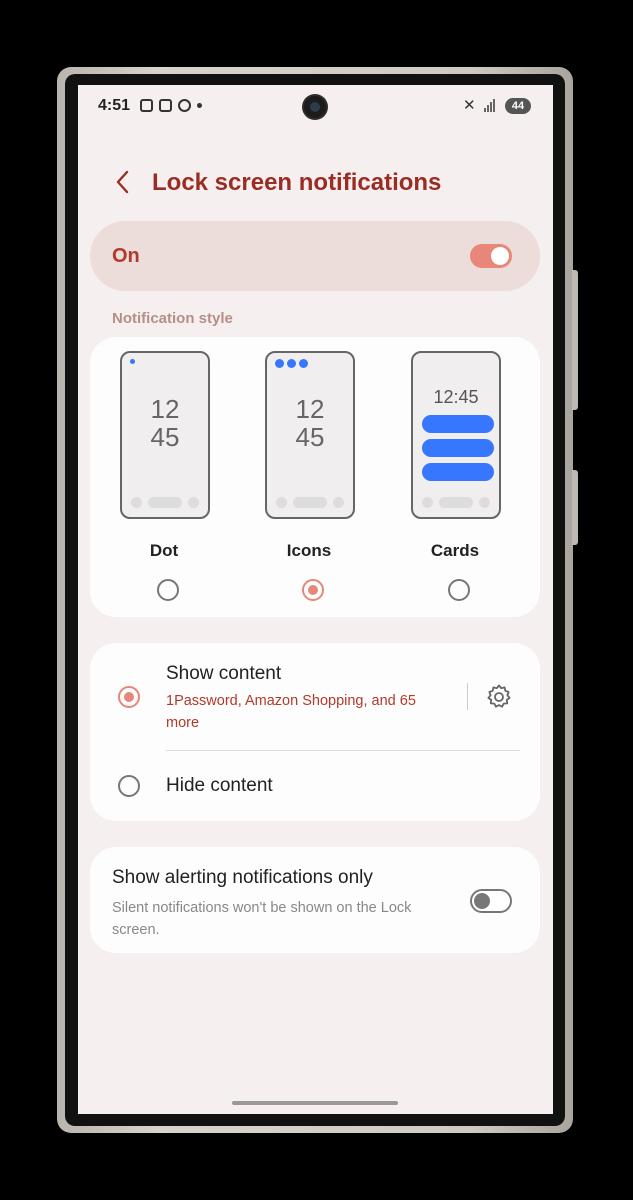 The image size is (633, 1200). What do you see at coordinates (575, 507) in the screenshot?
I see `power-button` at bounding box center [575, 507].